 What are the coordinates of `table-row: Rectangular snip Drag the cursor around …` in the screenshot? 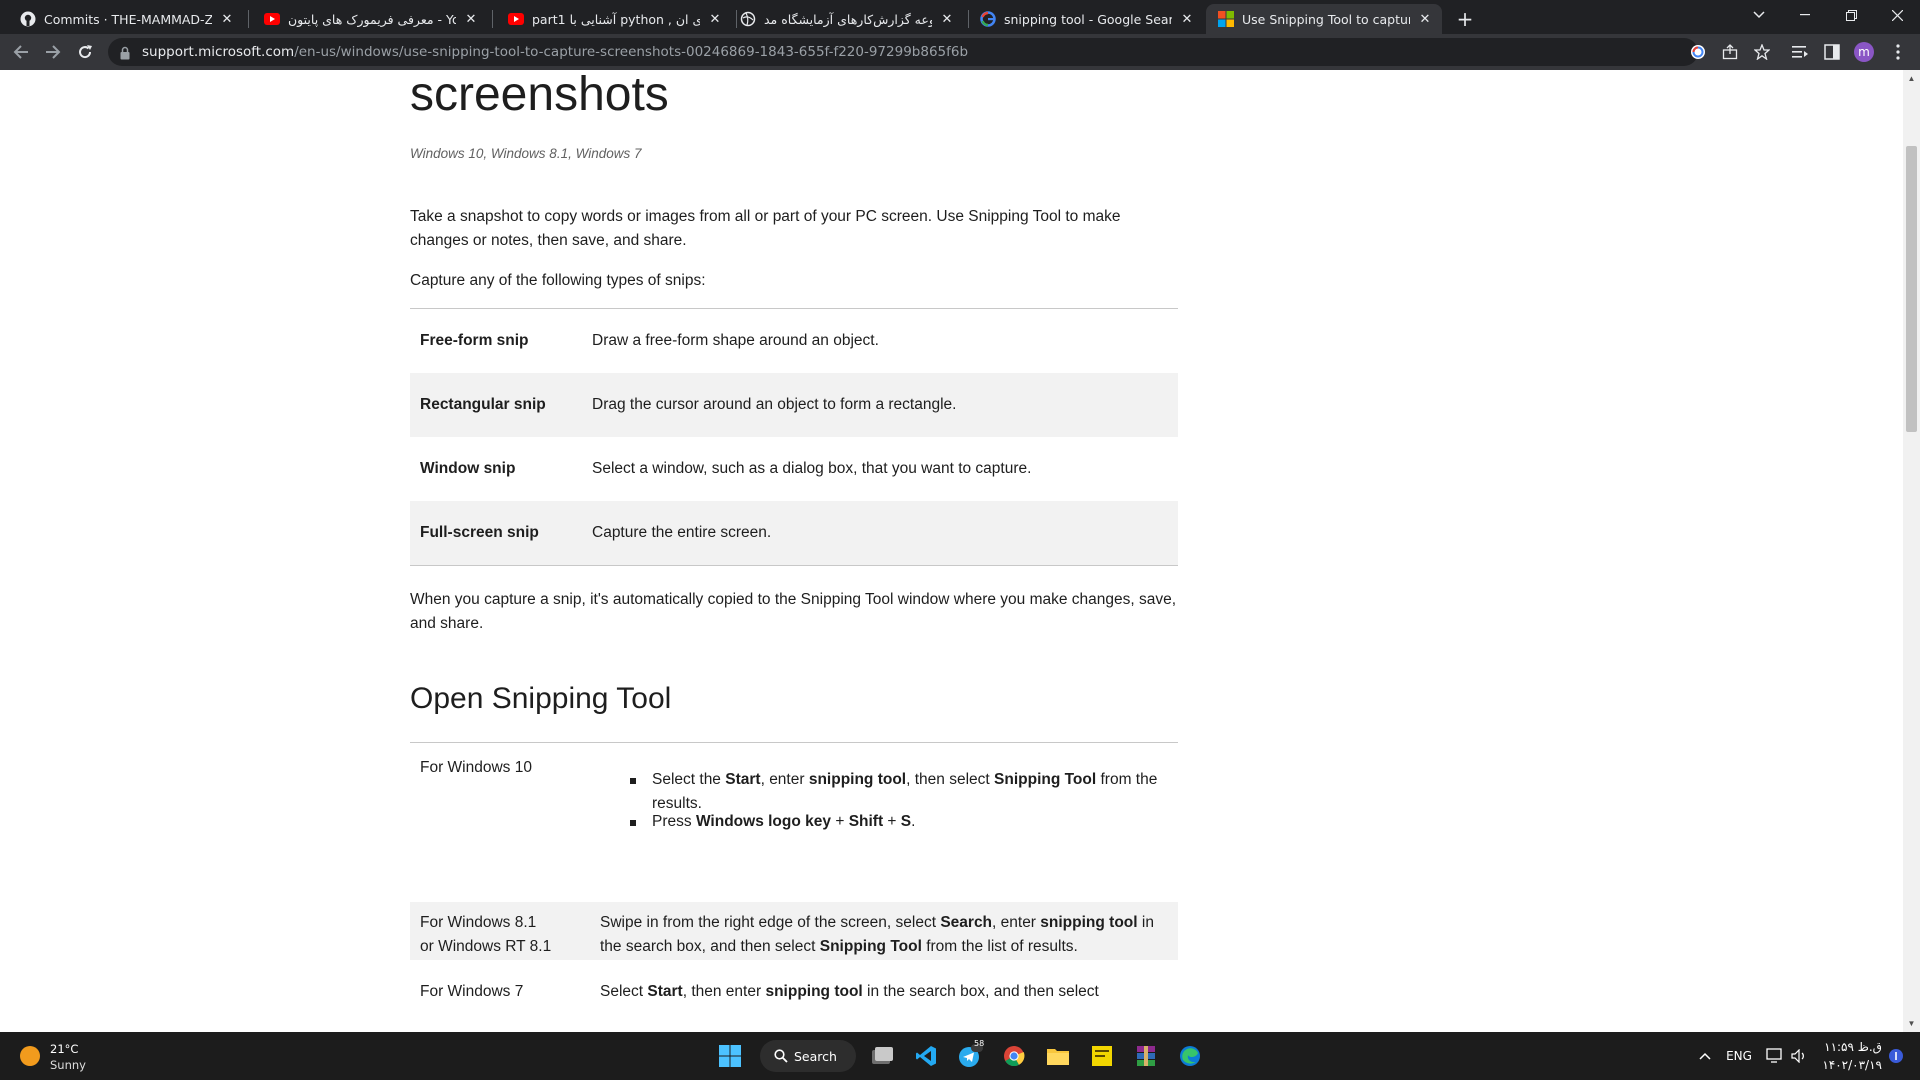 It's located at (794, 405).